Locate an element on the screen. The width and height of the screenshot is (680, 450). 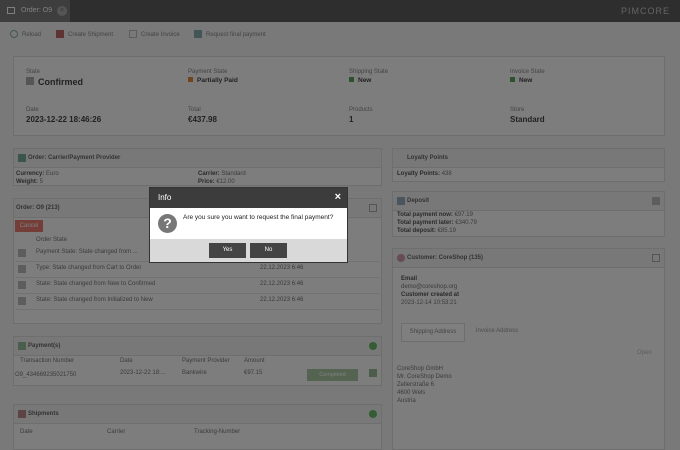
question-icon: ? is located at coordinates (167, 223).